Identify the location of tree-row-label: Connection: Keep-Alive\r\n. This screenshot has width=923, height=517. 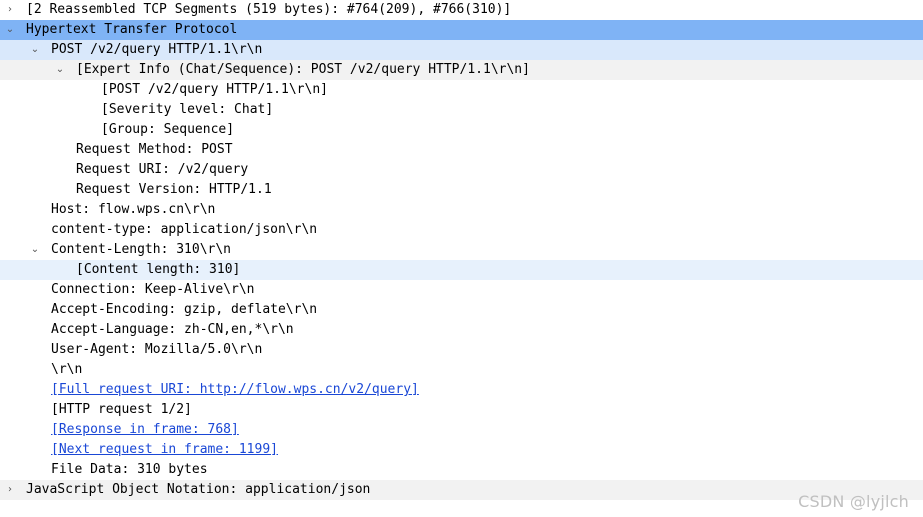
(153, 289).